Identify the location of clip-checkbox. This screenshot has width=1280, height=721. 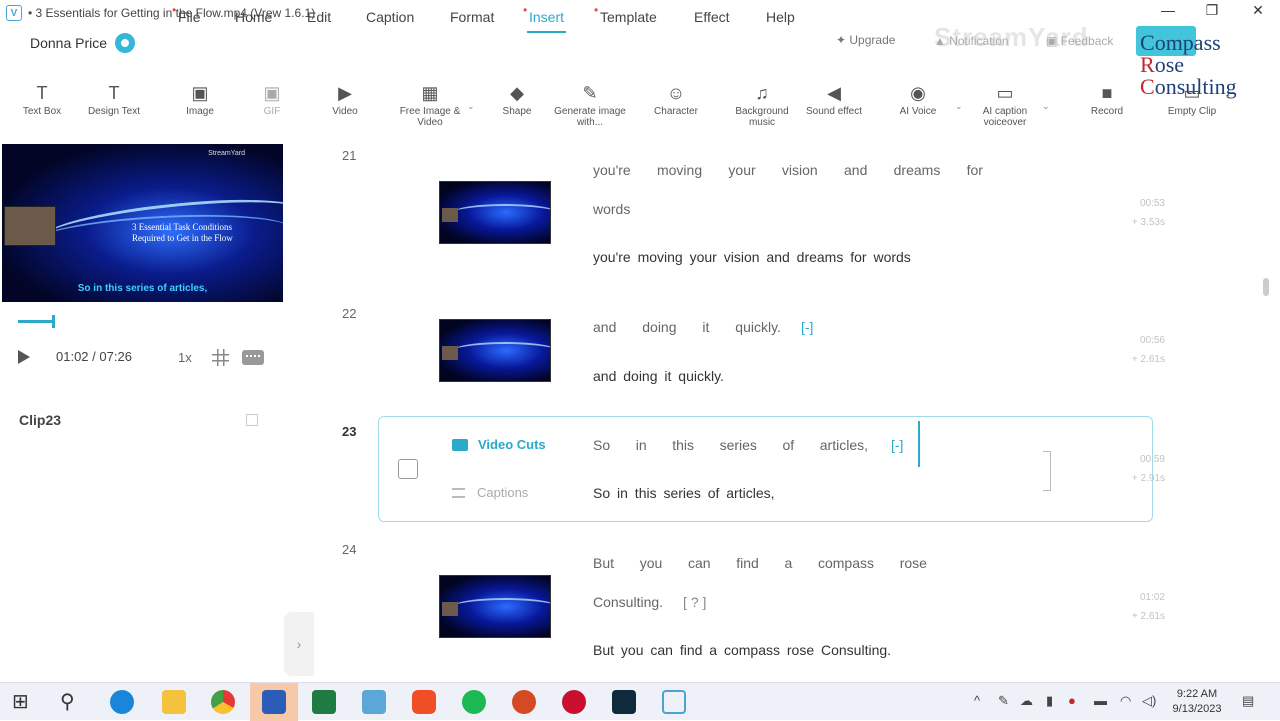
(408, 469).